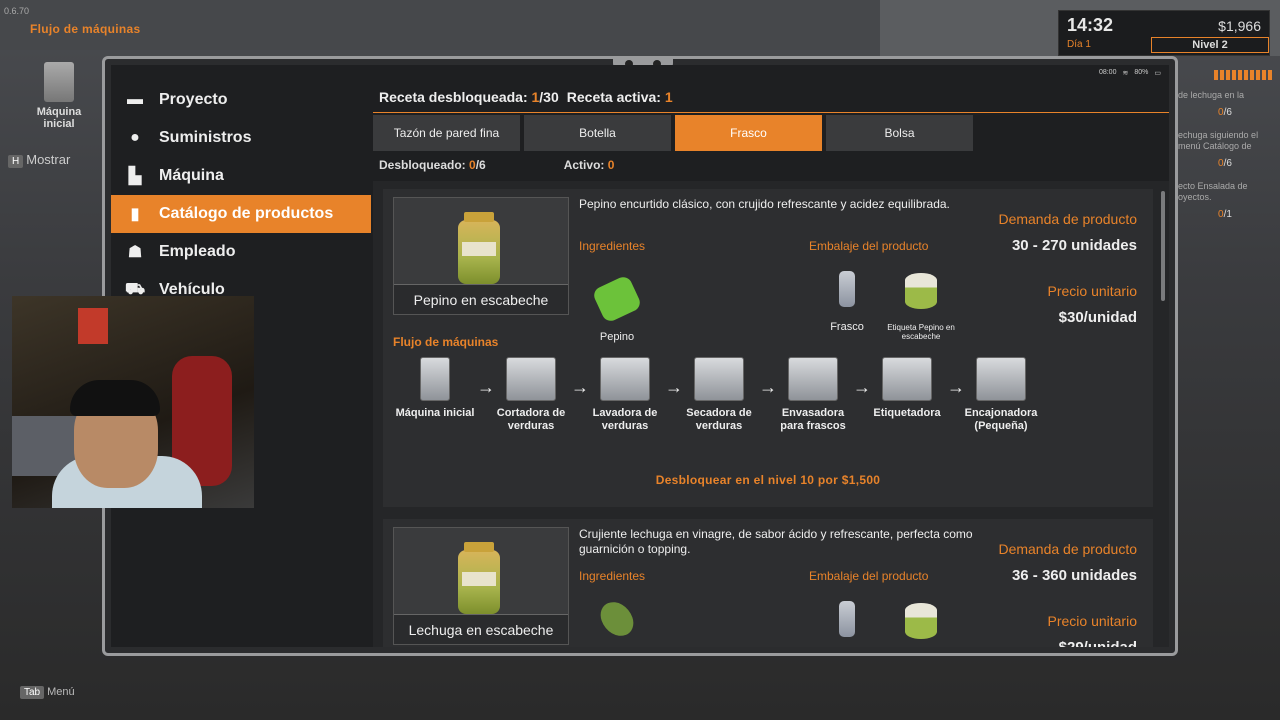 The width and height of the screenshot is (1280, 720). I want to click on ingredient-name: Pepino, so click(617, 337).